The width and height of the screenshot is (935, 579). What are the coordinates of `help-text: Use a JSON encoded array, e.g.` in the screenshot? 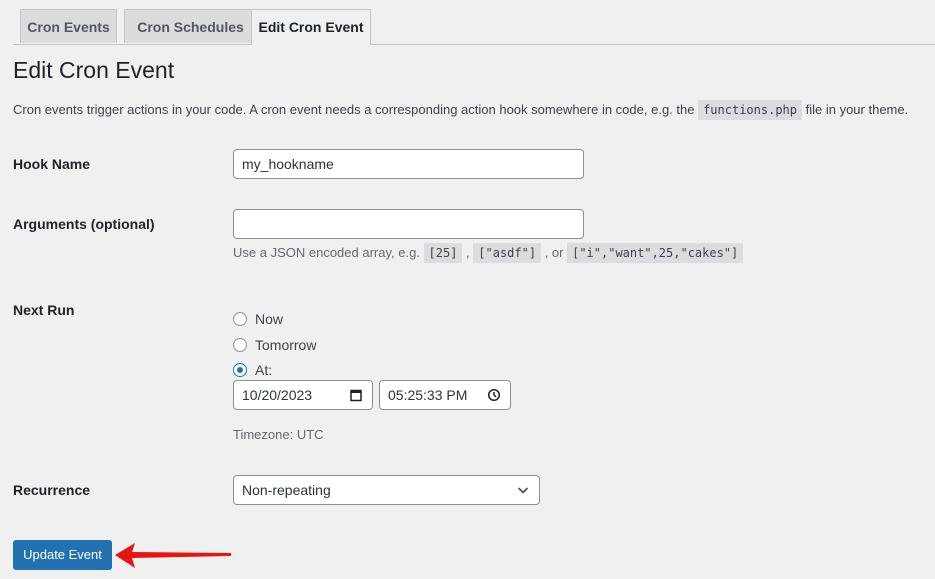 It's located at (328, 252).